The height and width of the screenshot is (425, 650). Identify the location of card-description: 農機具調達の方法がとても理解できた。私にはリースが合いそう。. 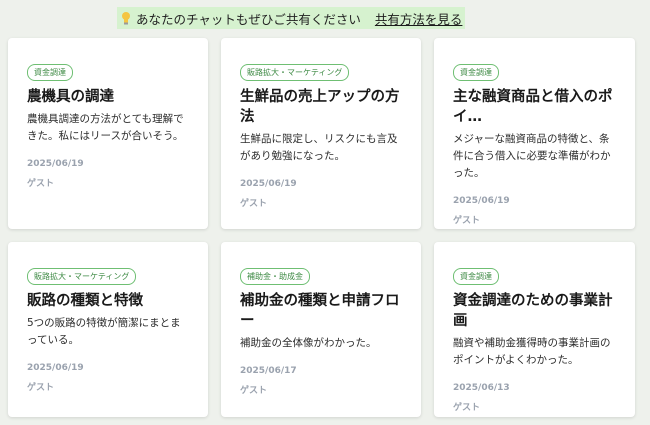
(105, 127).